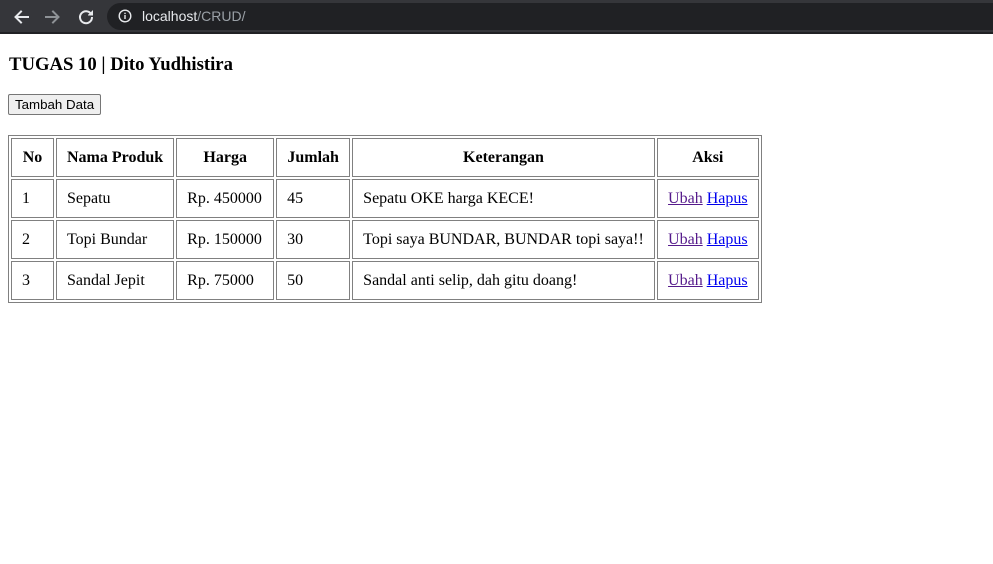  Describe the element at coordinates (115, 198) in the screenshot. I see `cell-nama: Sepatu` at that location.